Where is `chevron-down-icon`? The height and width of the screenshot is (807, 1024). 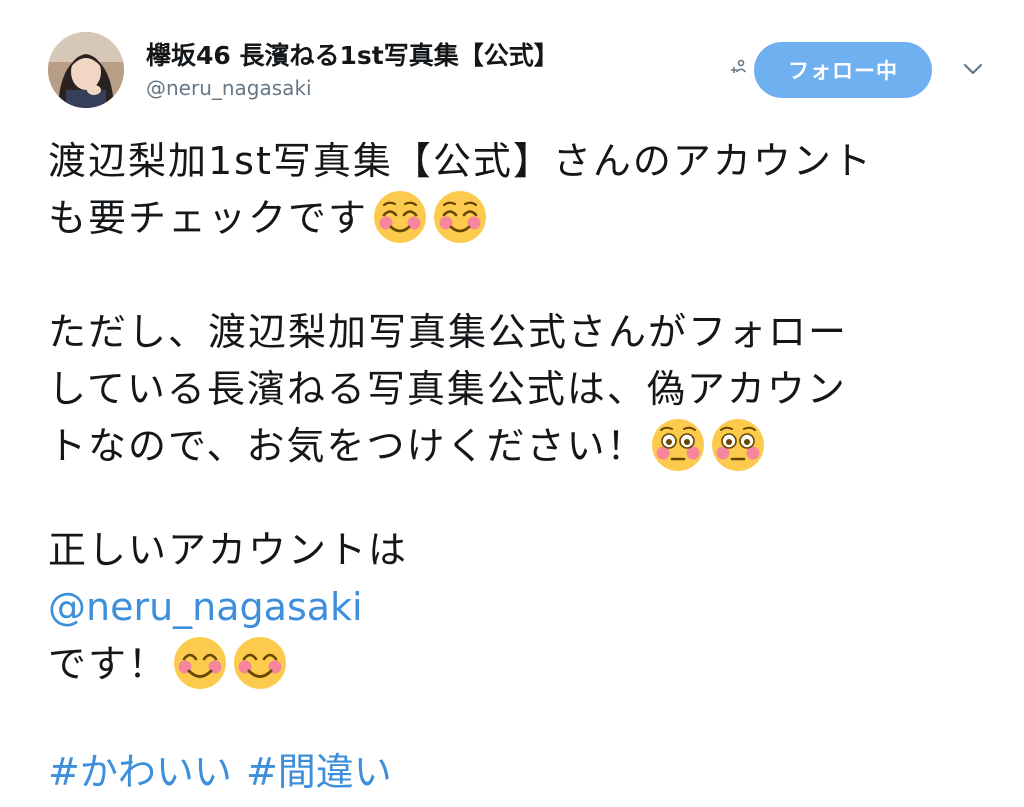 chevron-down-icon is located at coordinates (973, 69).